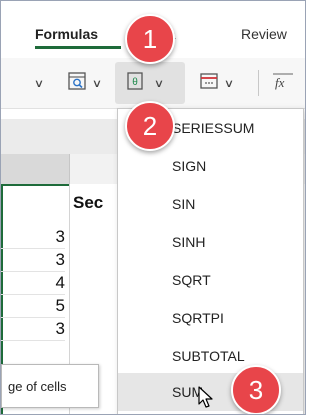 The image size is (320, 415). I want to click on insert-function-icon: fx, so click(283, 83).